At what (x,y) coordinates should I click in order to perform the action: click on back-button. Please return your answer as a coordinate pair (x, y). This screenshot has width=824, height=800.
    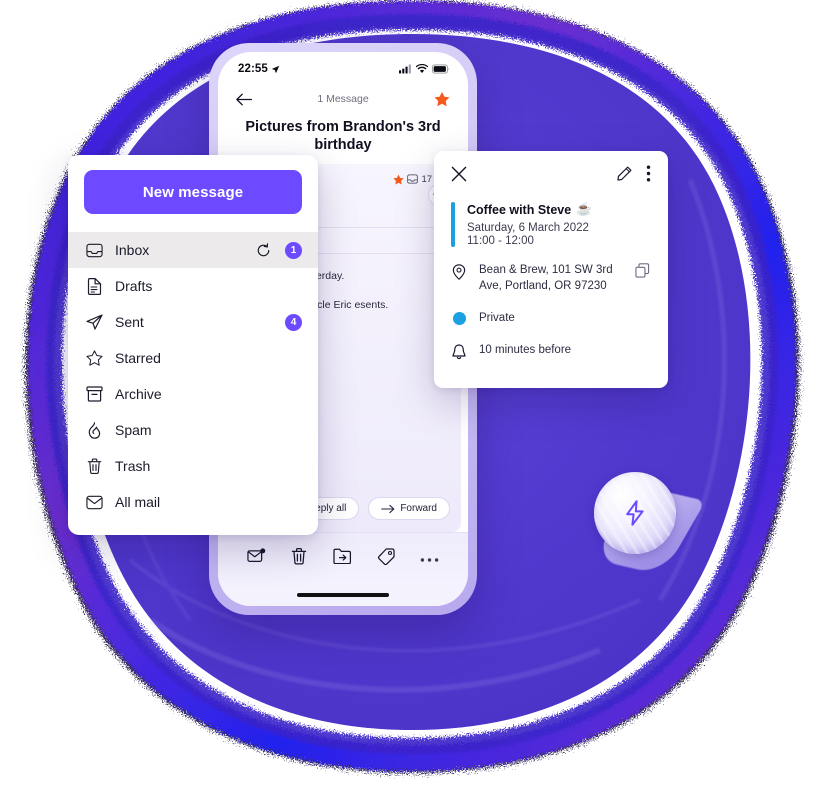
    Looking at the image, I should click on (244, 99).